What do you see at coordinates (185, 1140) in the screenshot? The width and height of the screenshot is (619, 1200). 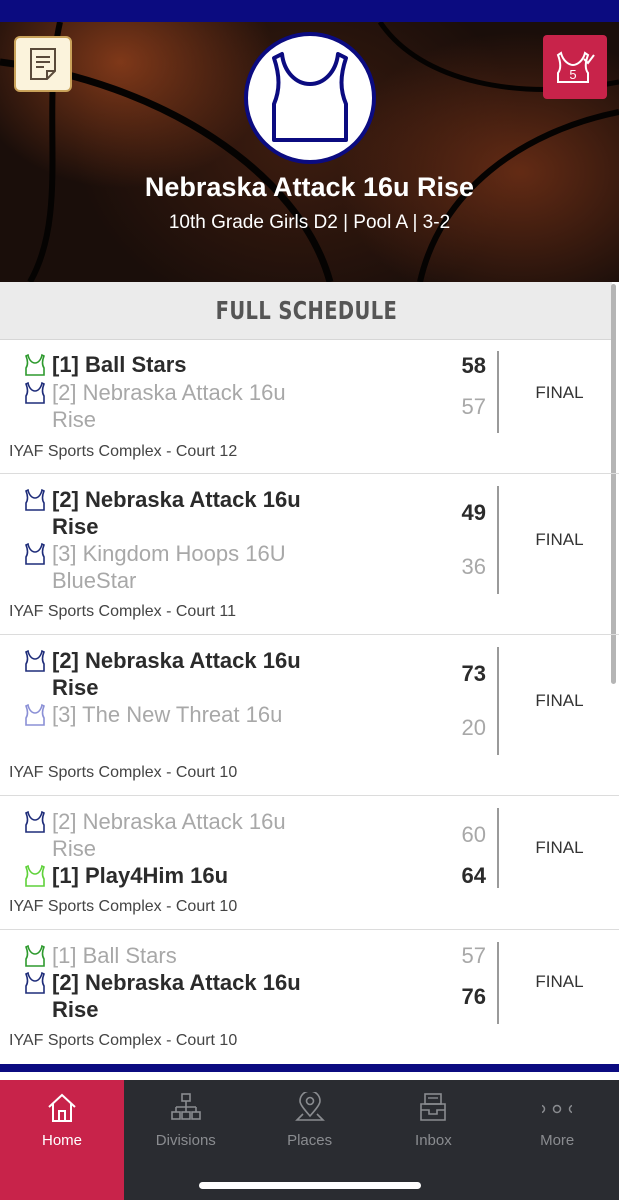 I see `nav-label: Divisions` at bounding box center [185, 1140].